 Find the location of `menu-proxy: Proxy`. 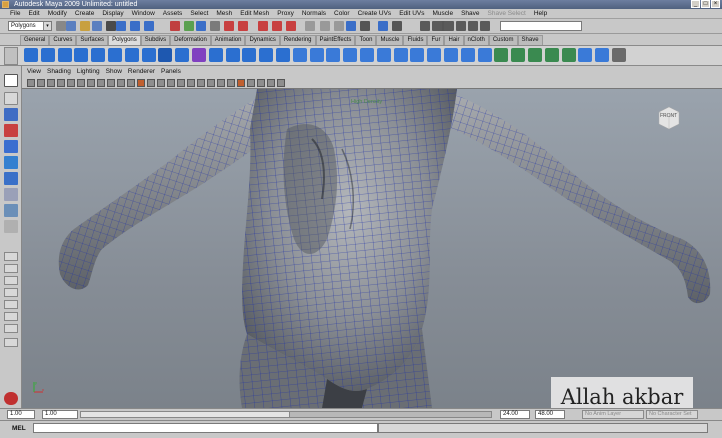

menu-proxy: Proxy is located at coordinates (285, 14).